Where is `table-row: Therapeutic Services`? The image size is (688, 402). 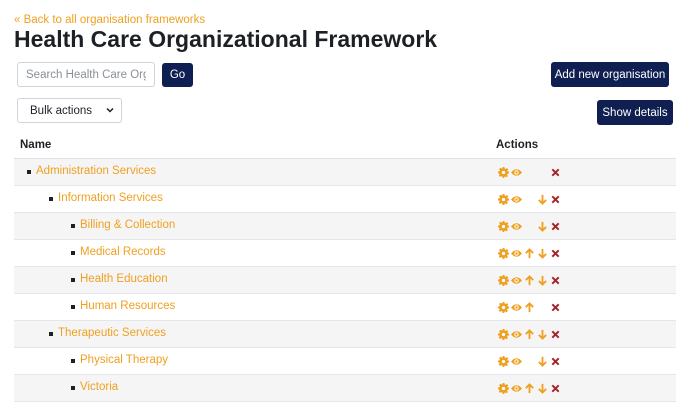 table-row: Therapeutic Services is located at coordinates (345, 334).